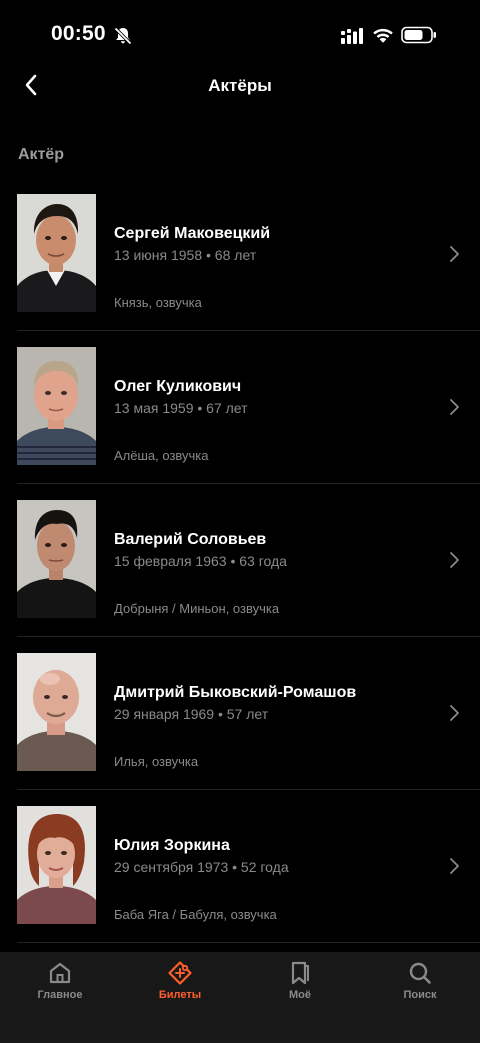  I want to click on section-title: Актёр, so click(41, 154).